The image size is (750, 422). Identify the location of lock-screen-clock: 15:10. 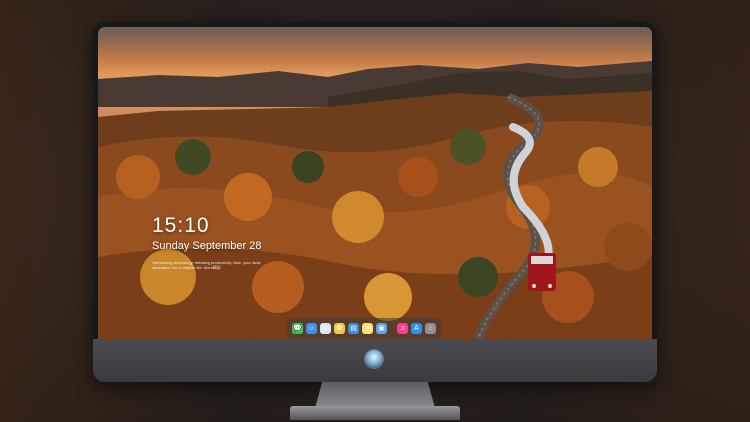
(181, 225).